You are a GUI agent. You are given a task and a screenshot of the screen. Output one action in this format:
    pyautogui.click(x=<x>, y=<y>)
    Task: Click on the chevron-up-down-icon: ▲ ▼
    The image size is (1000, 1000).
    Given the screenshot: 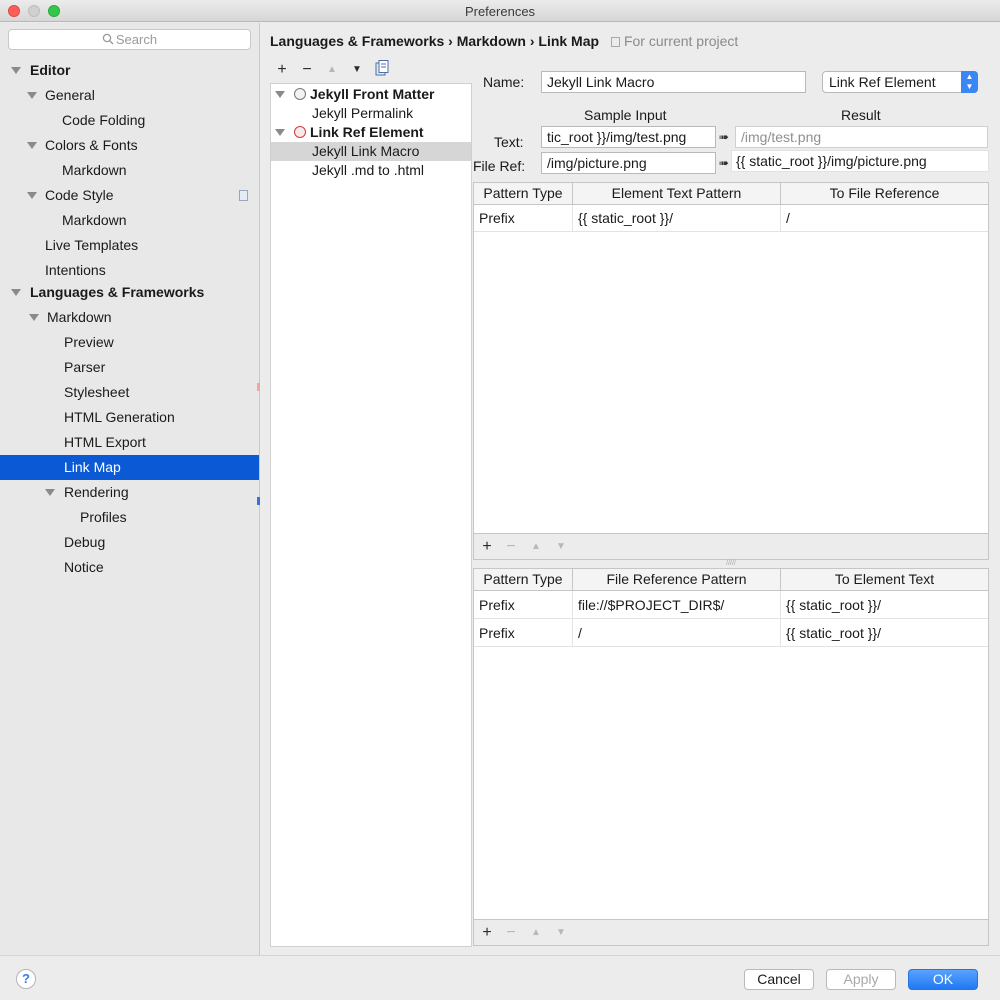 What is the action you would take?
    pyautogui.click(x=969, y=82)
    